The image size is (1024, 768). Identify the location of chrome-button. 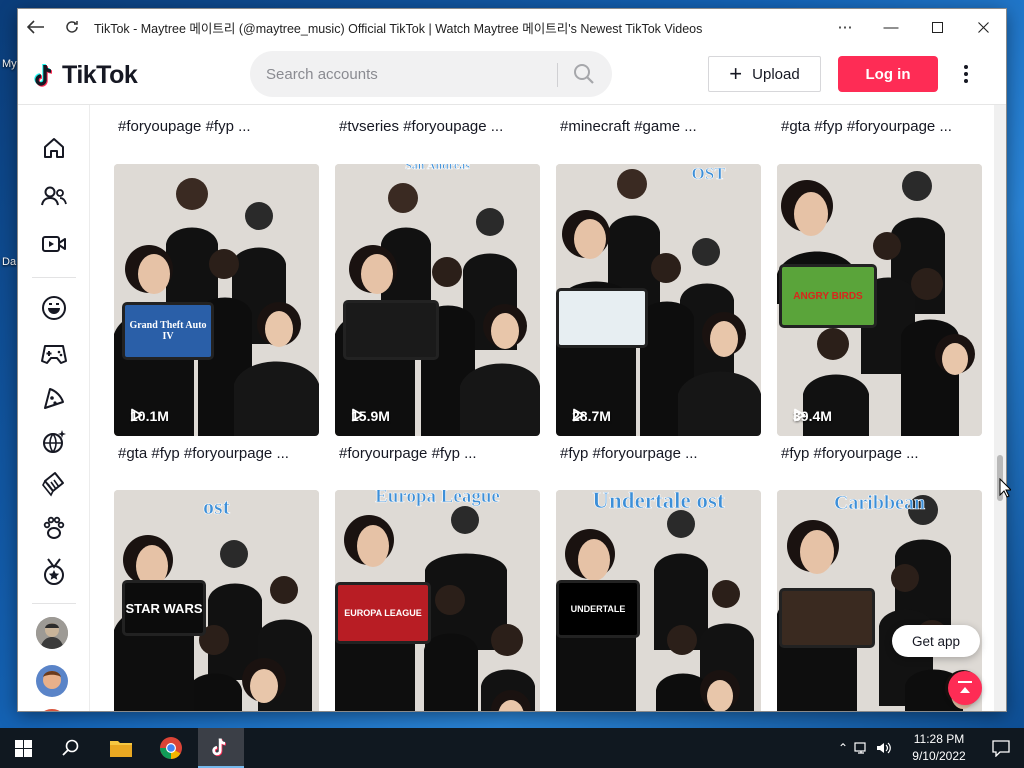
(171, 748).